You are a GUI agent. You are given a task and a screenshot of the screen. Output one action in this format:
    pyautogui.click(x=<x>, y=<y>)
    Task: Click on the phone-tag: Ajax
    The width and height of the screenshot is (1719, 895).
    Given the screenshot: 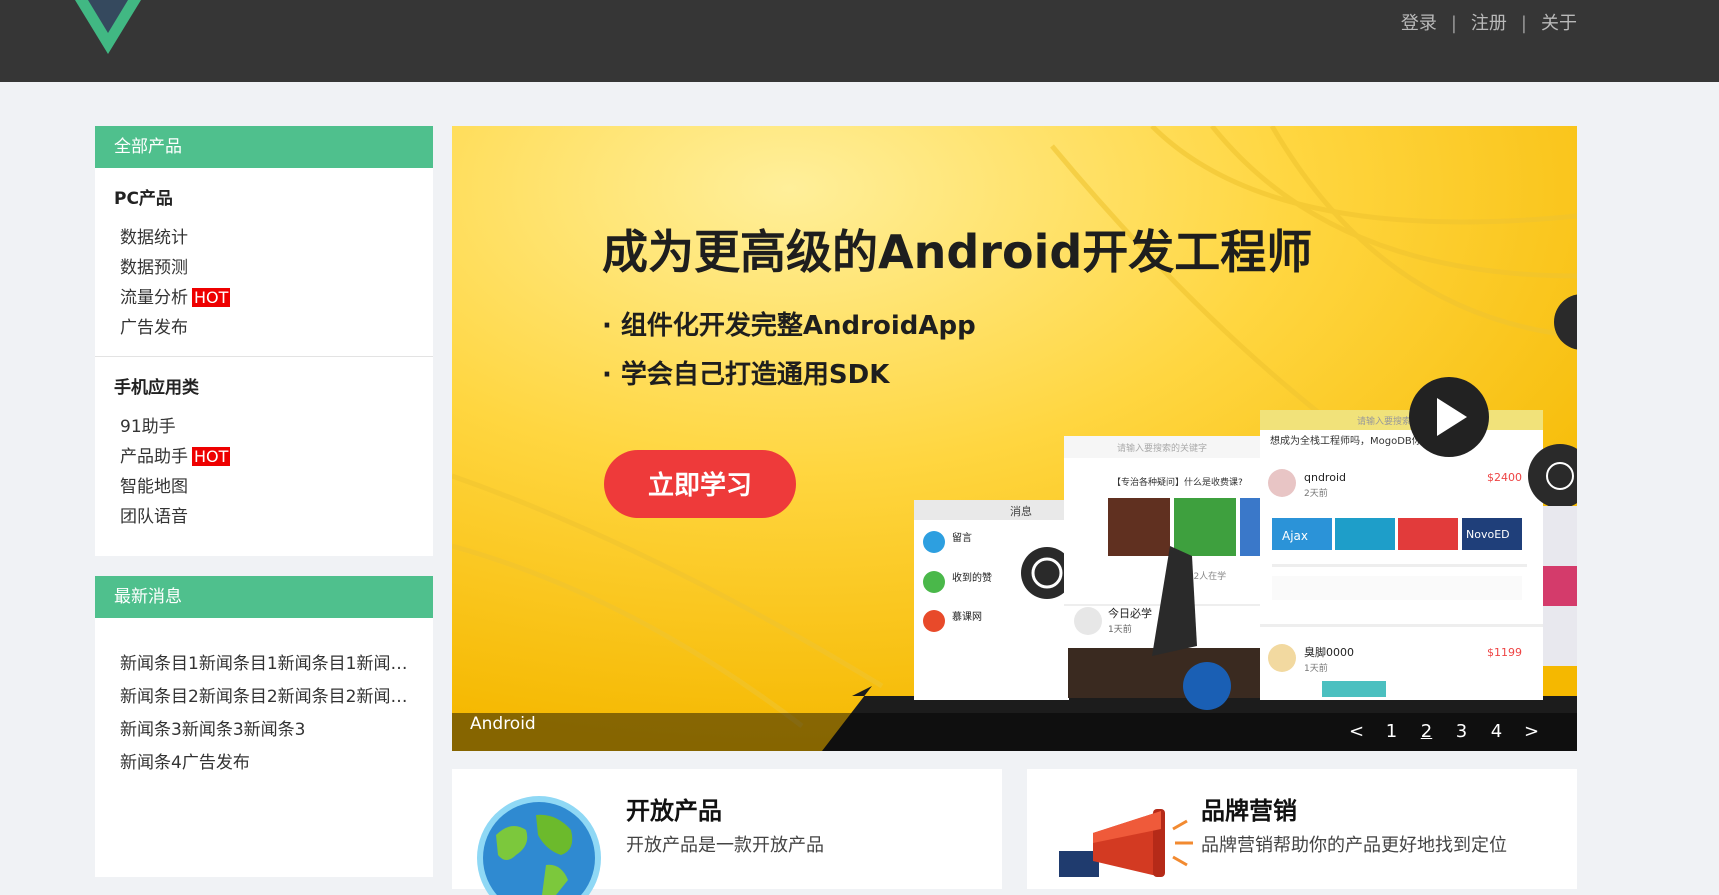 What is the action you would take?
    pyautogui.click(x=1295, y=536)
    